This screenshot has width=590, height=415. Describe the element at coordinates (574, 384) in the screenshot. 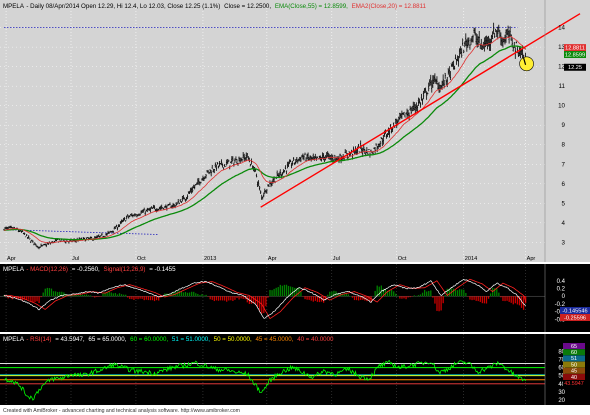

I see `rsi-badge-rsi-label: 43.5947` at that location.